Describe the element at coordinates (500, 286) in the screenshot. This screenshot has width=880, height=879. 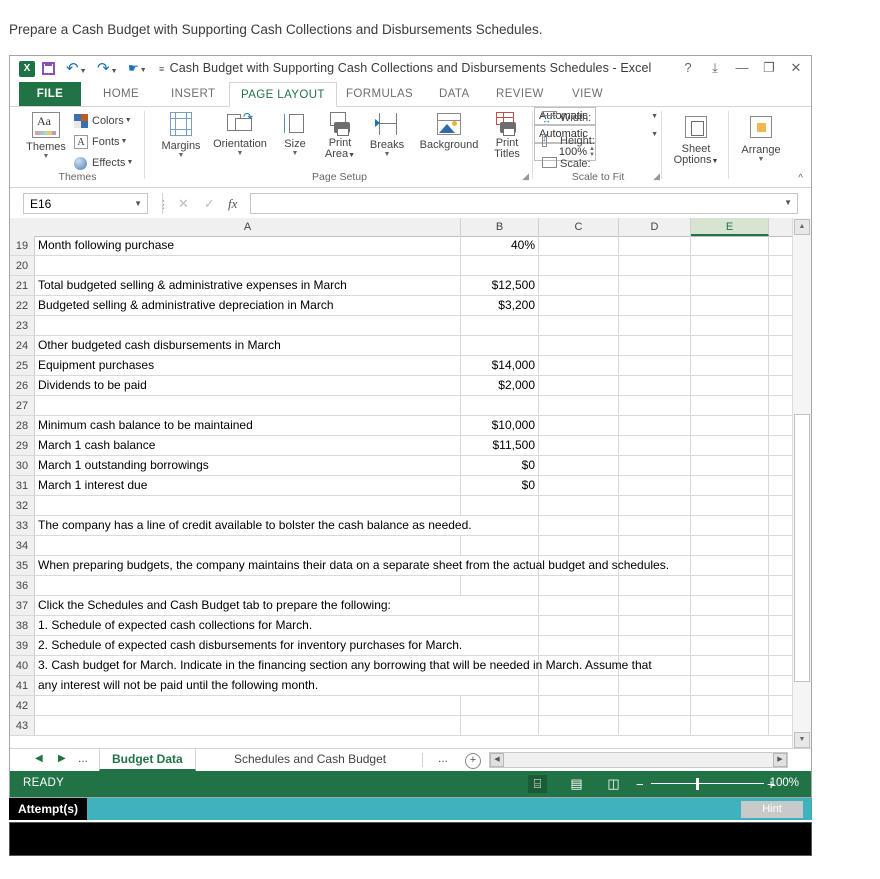
I see `cell-B21: $12,500` at that location.